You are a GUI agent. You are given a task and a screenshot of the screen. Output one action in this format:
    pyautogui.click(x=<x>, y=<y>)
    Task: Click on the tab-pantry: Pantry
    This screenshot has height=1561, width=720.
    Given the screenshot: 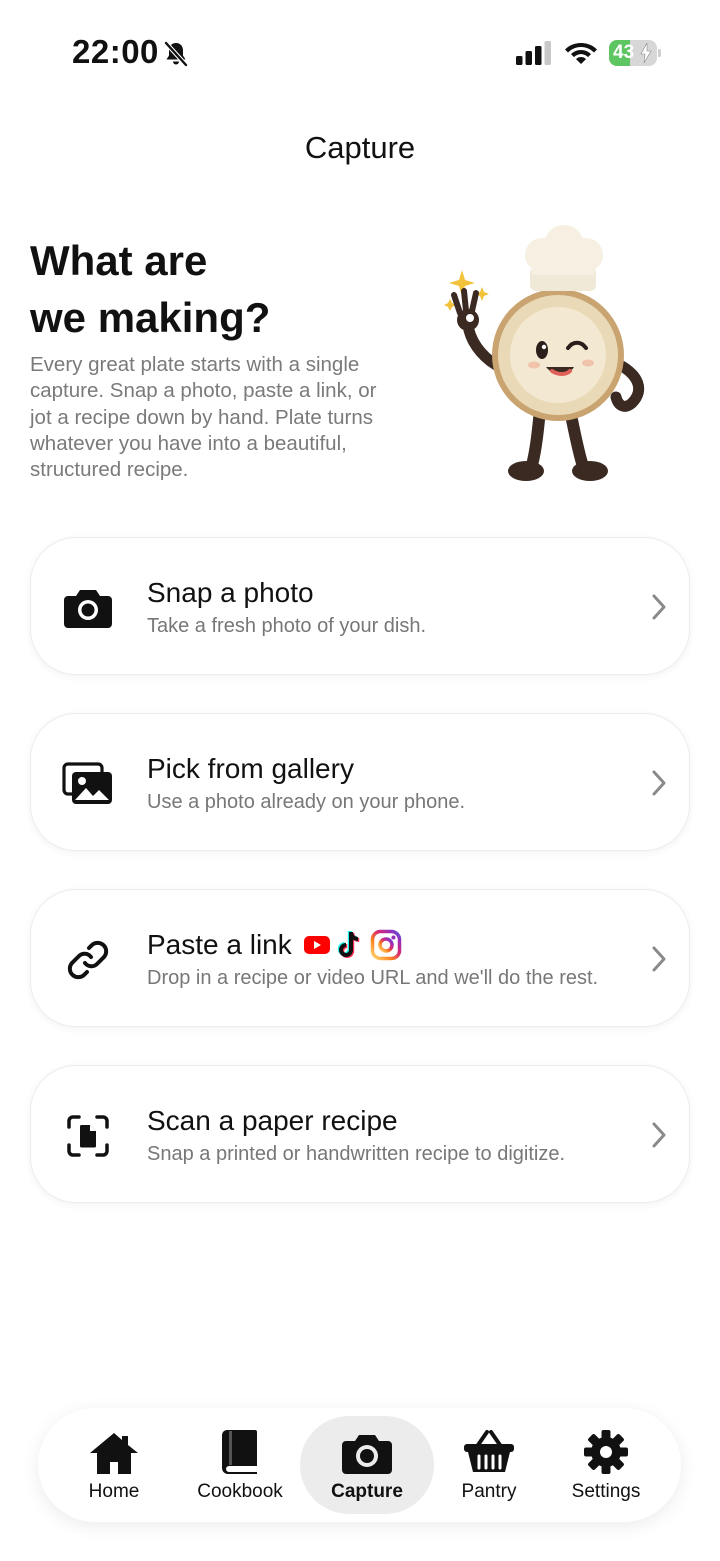 What is the action you would take?
    pyautogui.click(x=489, y=1465)
    